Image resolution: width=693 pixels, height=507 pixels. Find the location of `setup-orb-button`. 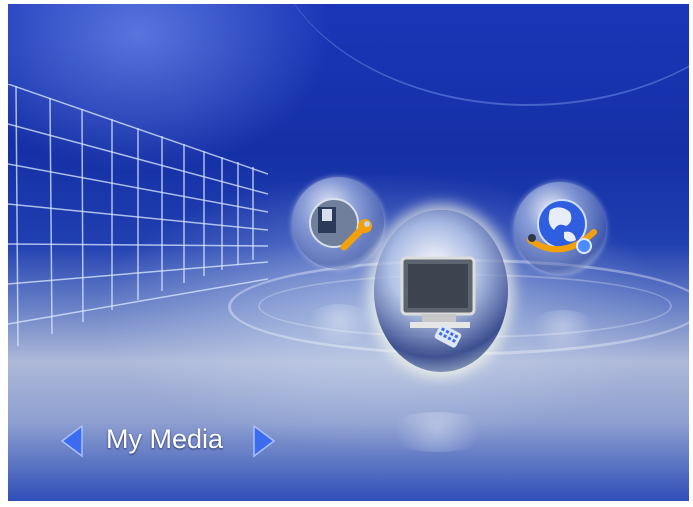

setup-orb-button is located at coordinates (338, 223).